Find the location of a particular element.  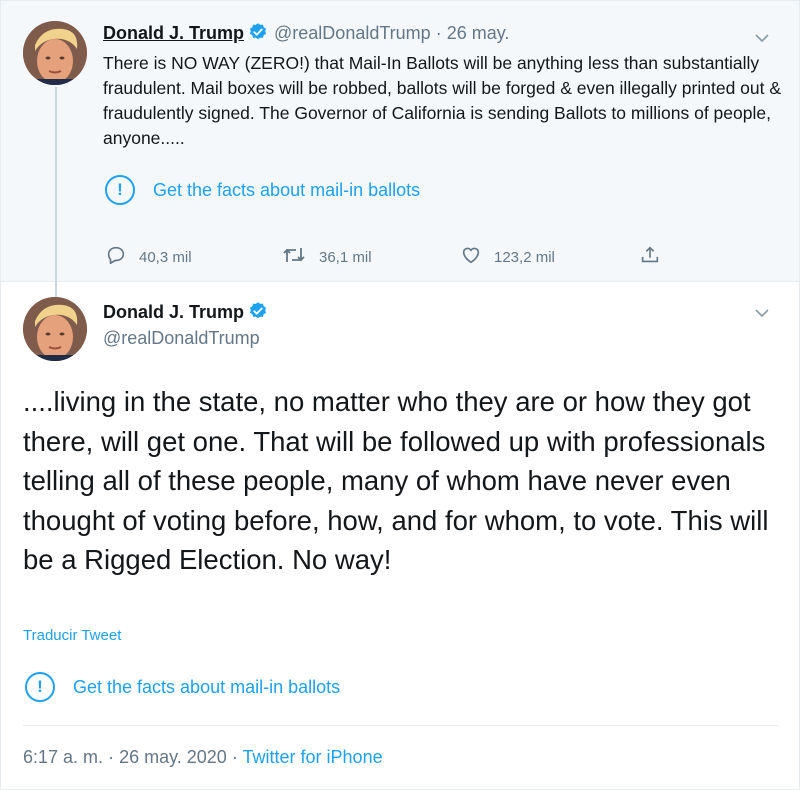

retweet-button: 36,1 mil is located at coordinates (326, 257).